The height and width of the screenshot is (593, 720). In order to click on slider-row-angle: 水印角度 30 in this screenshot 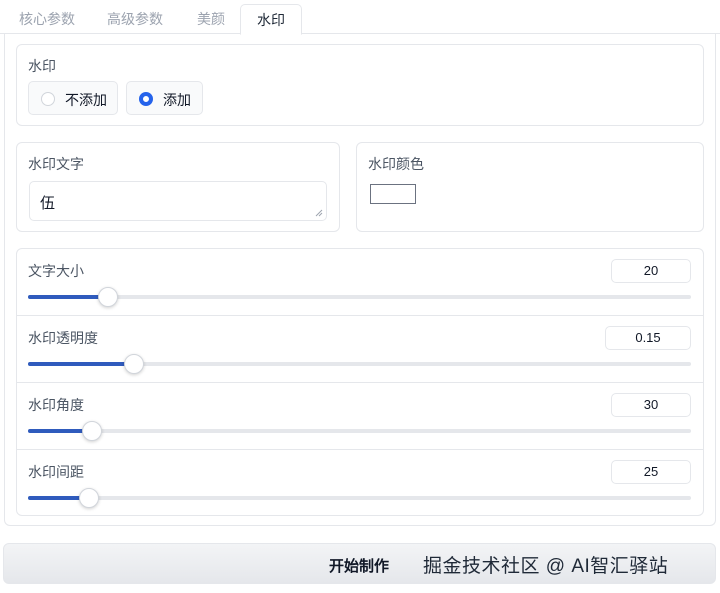, I will do `click(360, 416)`.